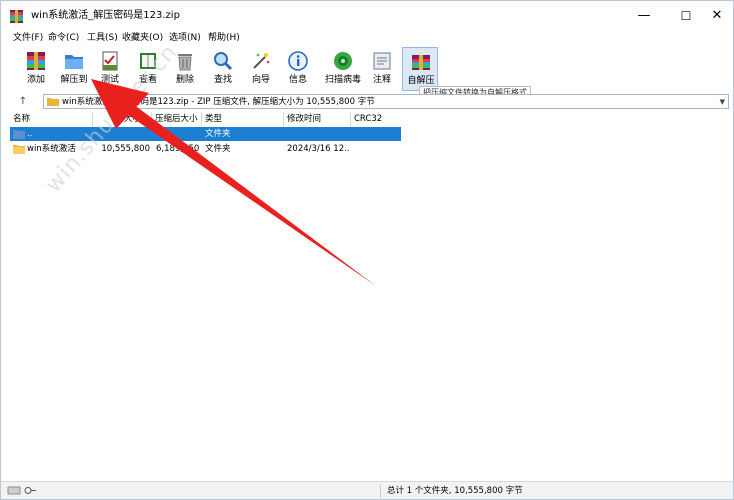 Image resolution: width=734 pixels, height=500 pixels. I want to click on arrow-shaft, so click(250, 195).